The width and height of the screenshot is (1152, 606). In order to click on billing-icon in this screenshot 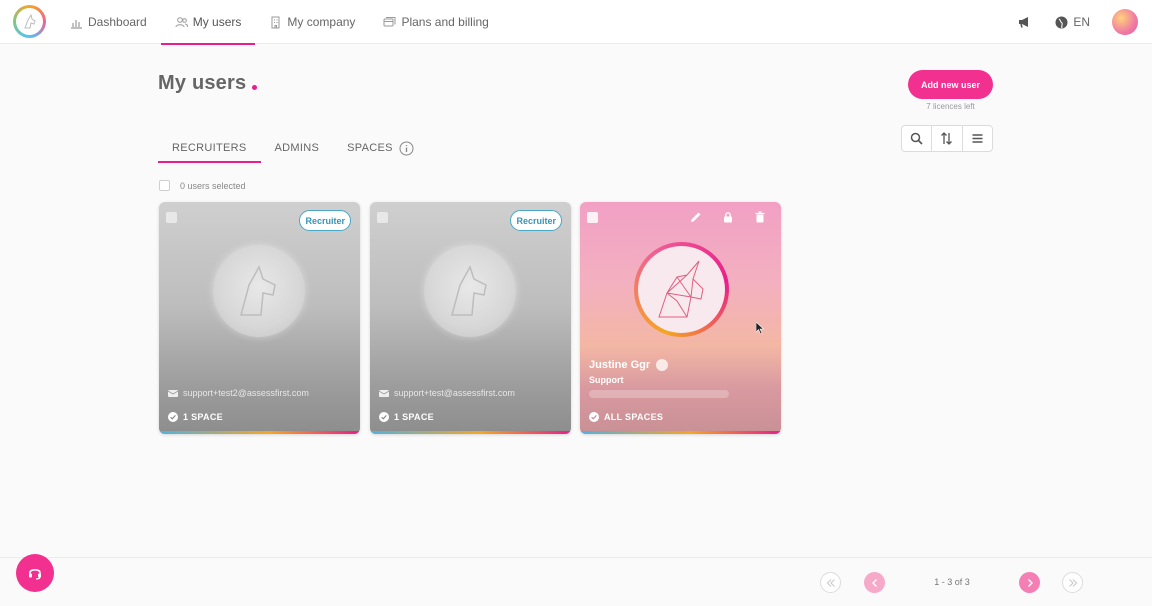, I will do `click(389, 22)`.